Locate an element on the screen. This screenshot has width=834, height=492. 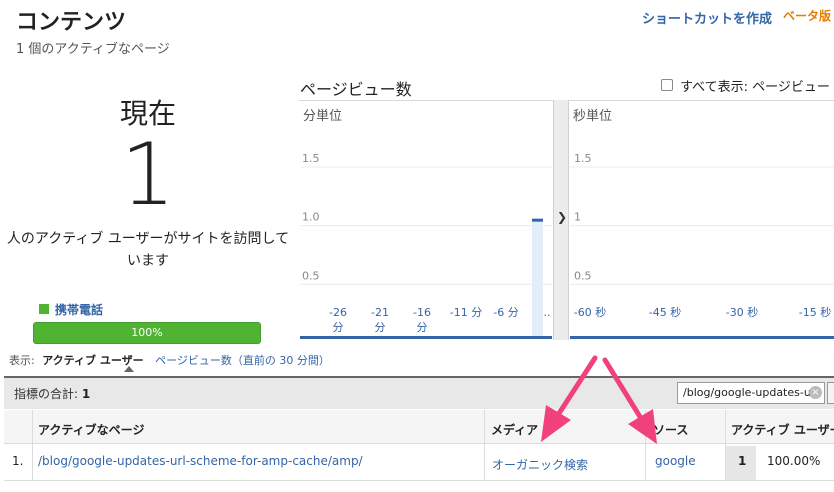
metric-total-label: 指標の合計: is located at coordinates (46, 394).